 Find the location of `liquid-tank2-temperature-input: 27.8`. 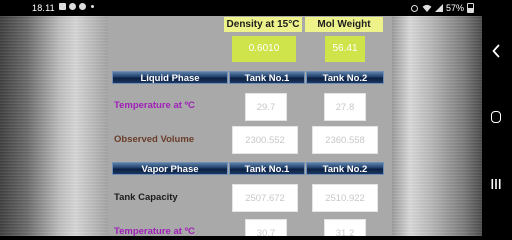

liquid-tank2-temperature-input: 27.8 is located at coordinates (345, 107).